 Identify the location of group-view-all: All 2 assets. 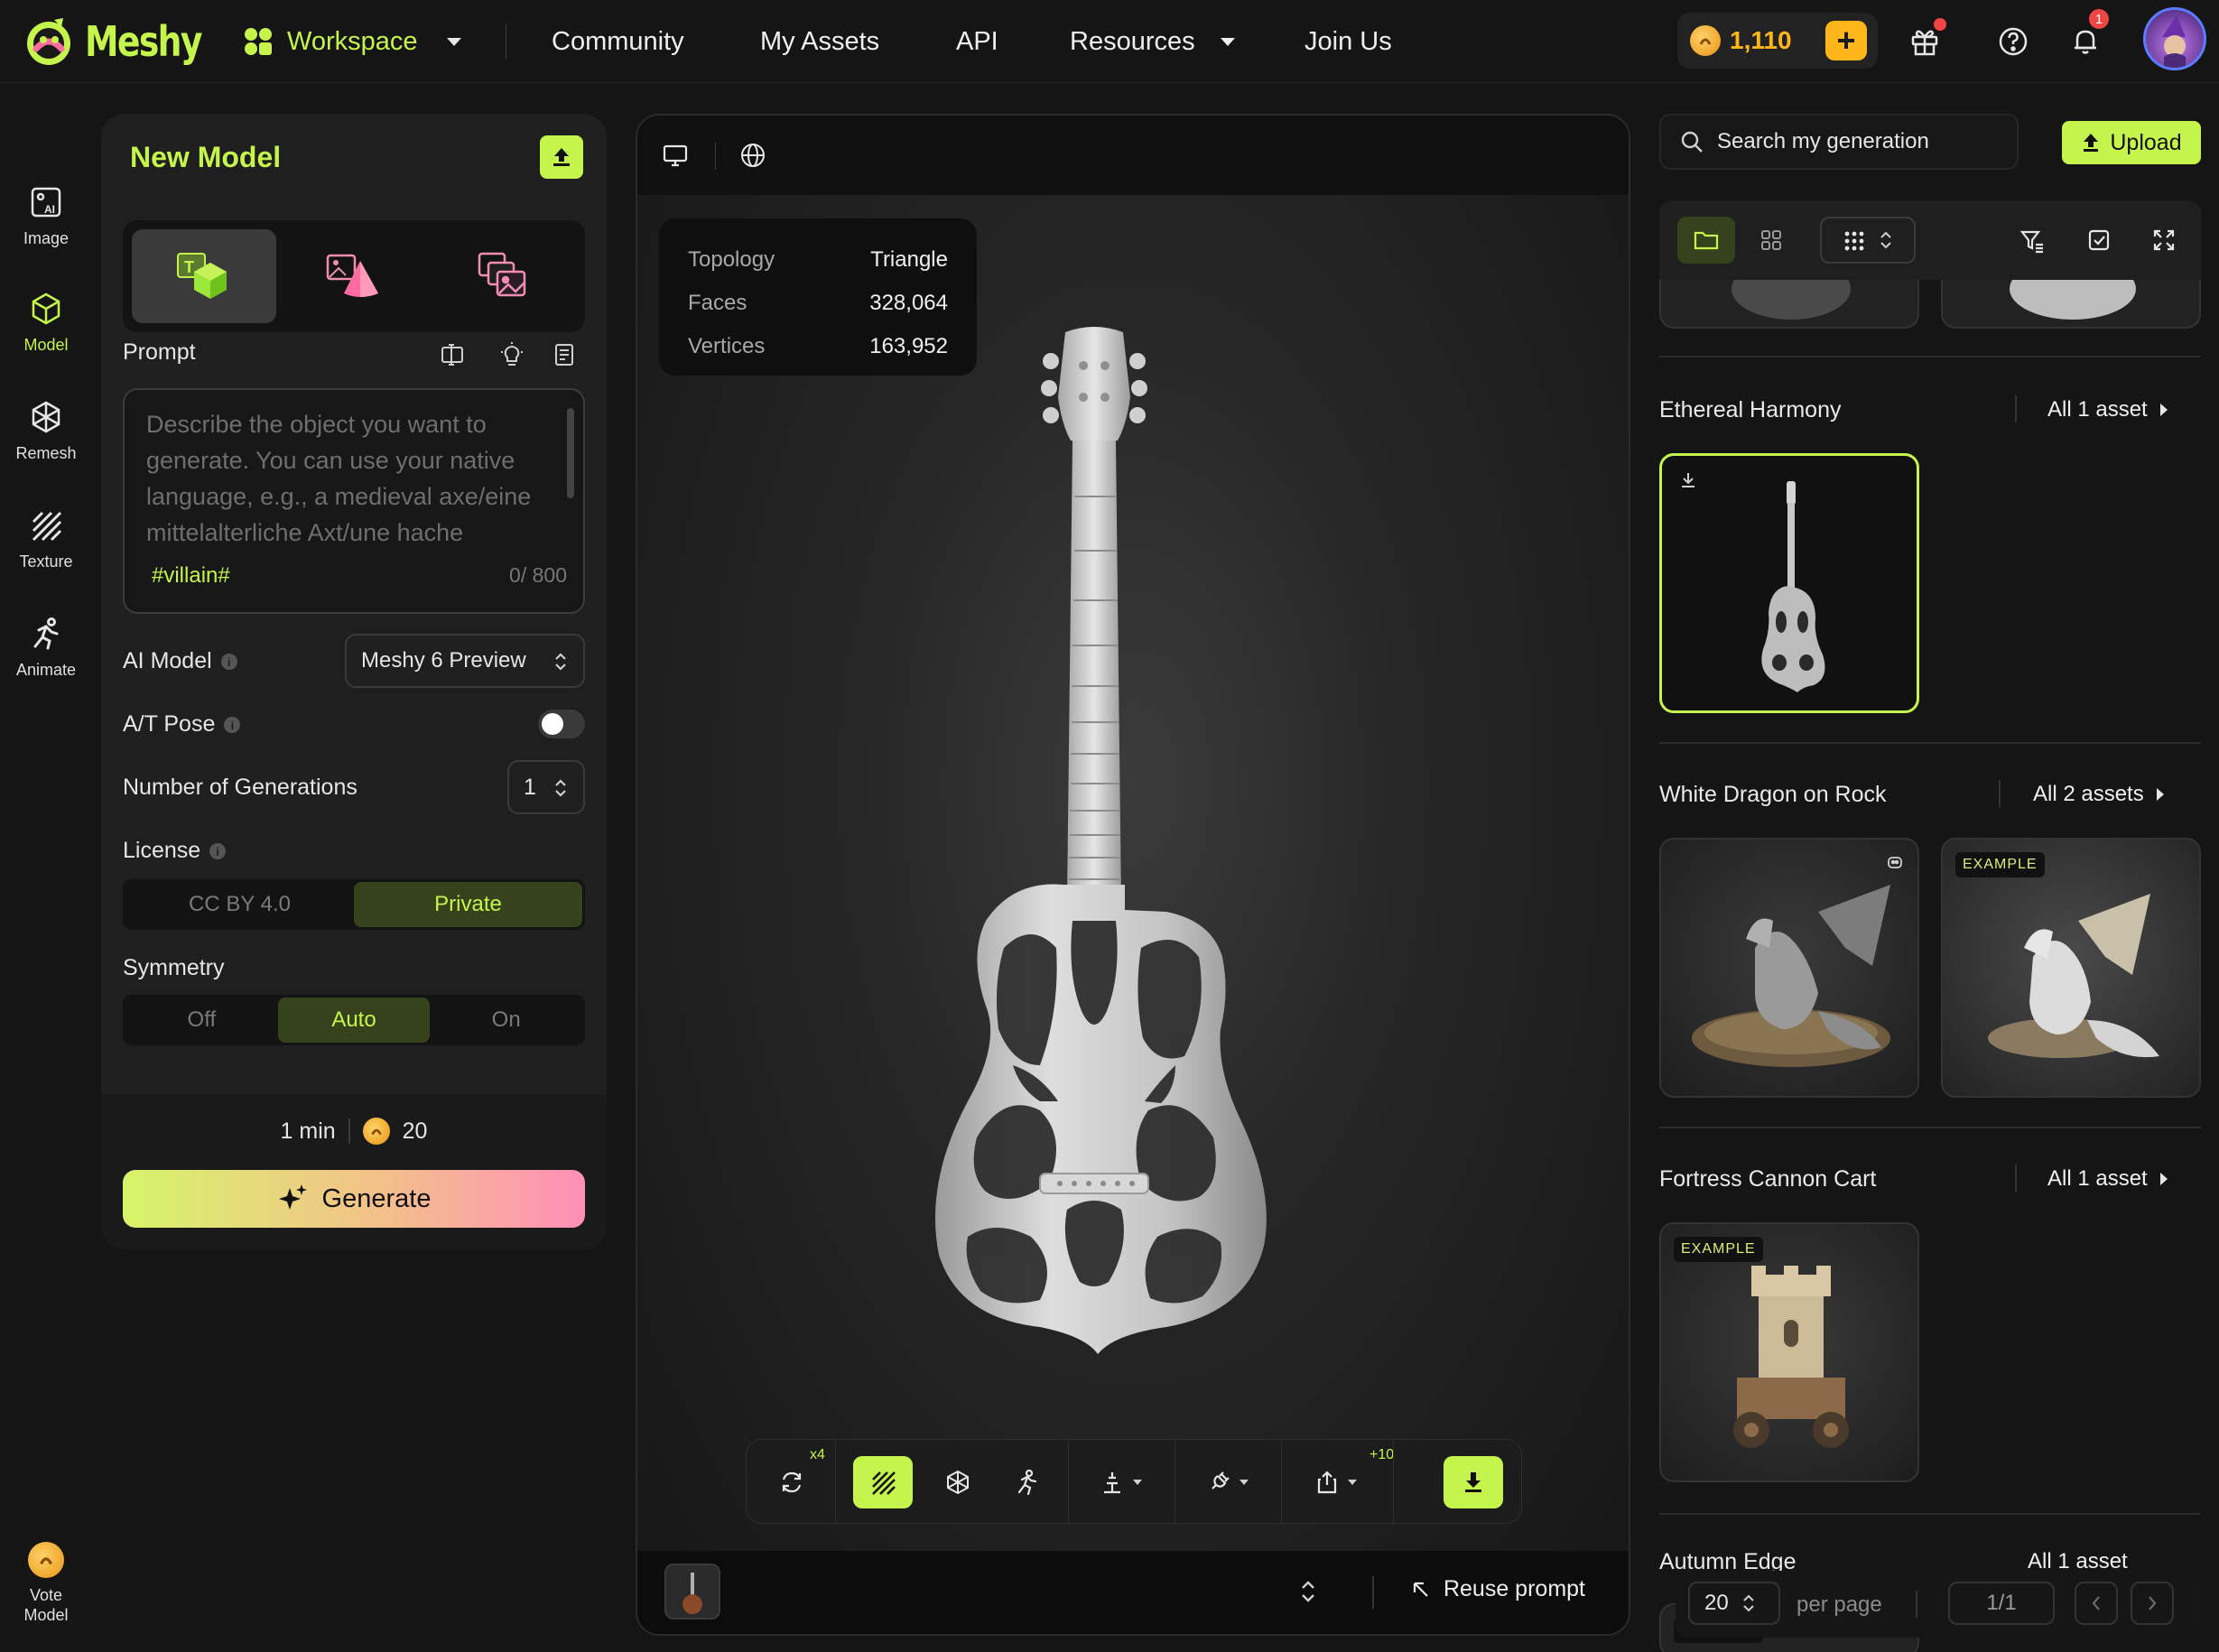
(2098, 794).